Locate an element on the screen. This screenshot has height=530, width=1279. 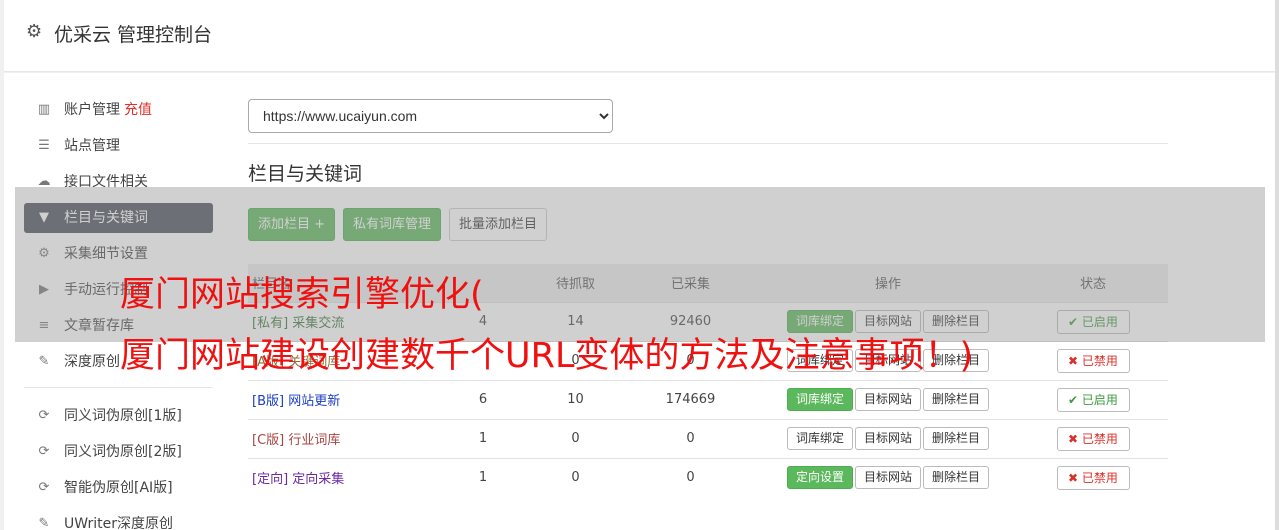
sidebar-item-ai-original: ⟳ 智能伪原创[AI版] is located at coordinates (118, 488).